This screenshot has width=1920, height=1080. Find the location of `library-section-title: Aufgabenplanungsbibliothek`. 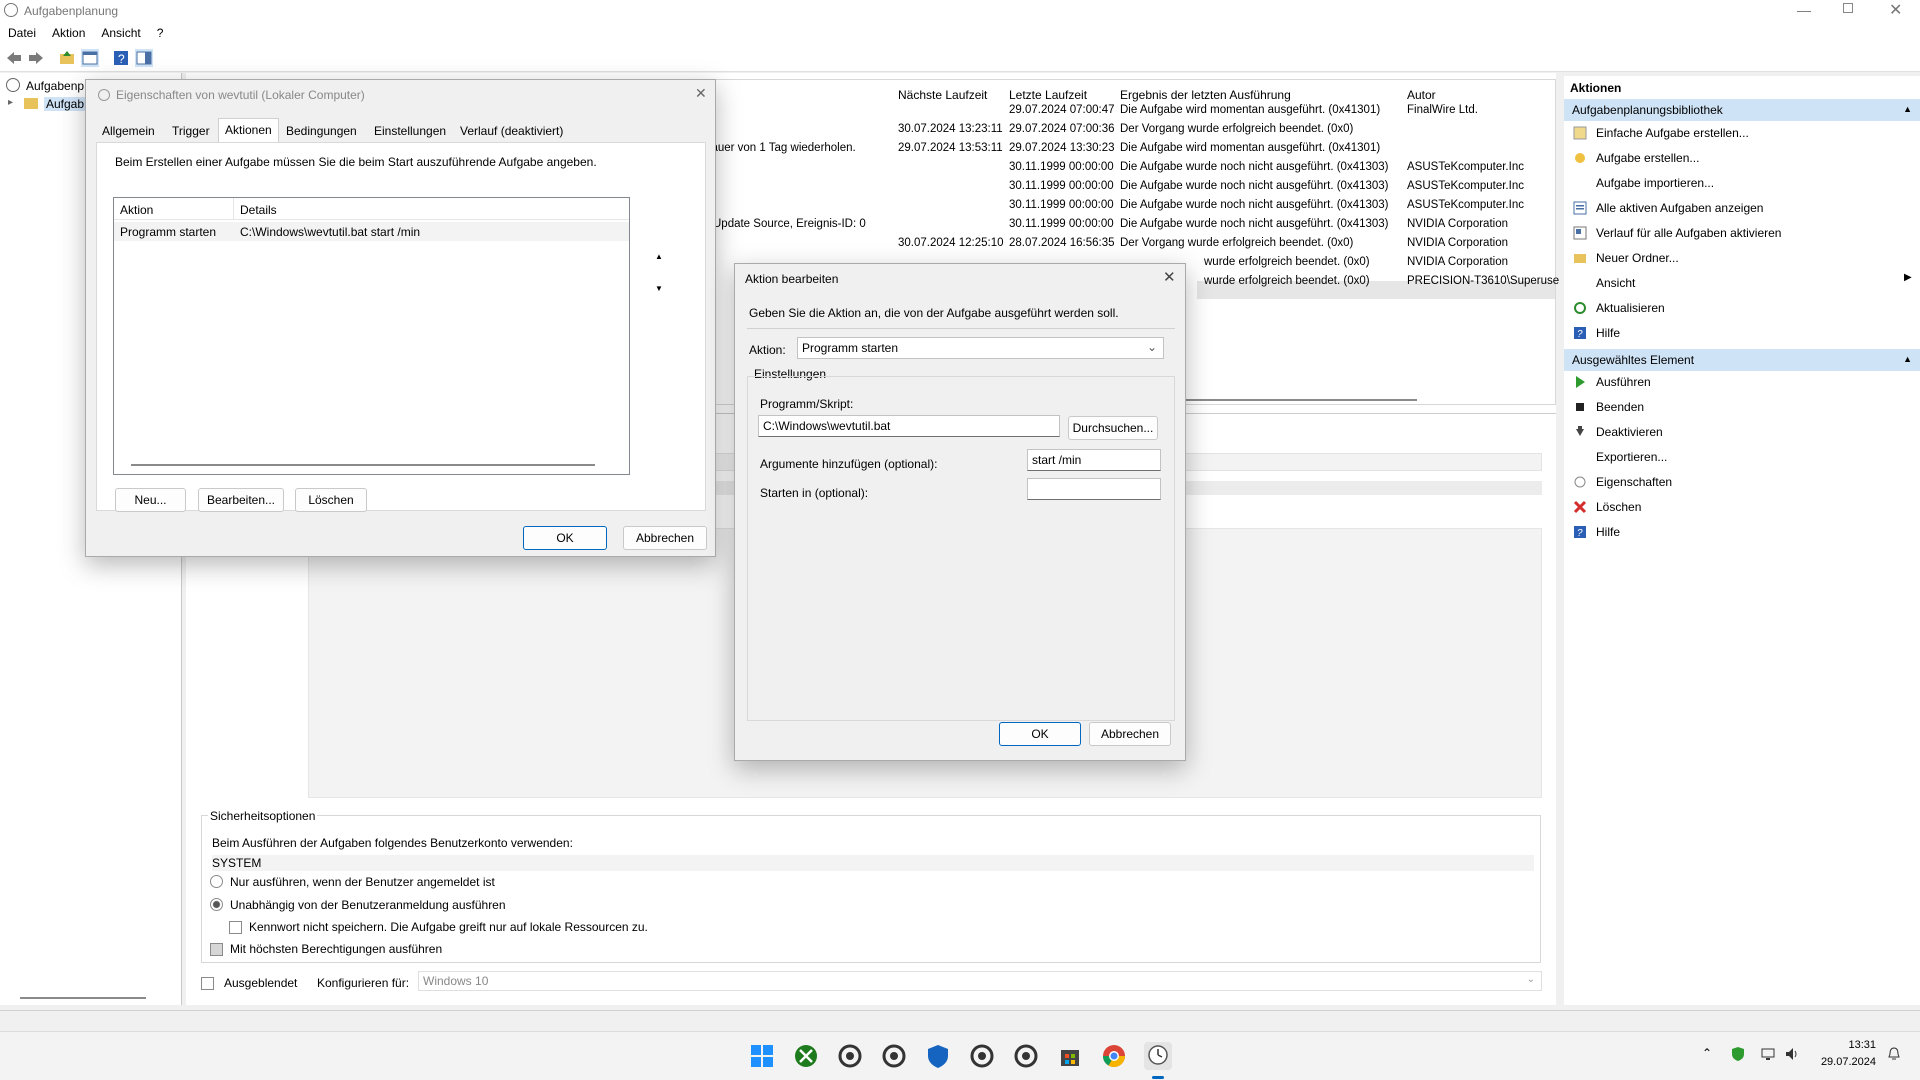

library-section-title: Aufgabenplanungsbibliothek is located at coordinates (1647, 110).